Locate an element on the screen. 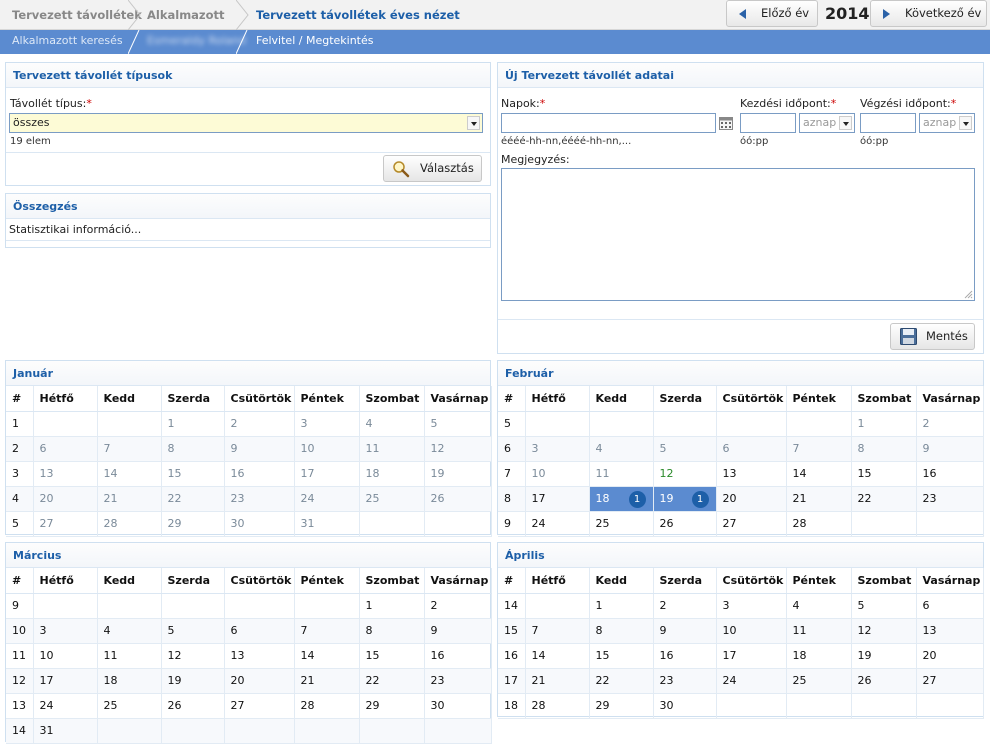  calendar-day-cell: 18 is located at coordinates (819, 656).